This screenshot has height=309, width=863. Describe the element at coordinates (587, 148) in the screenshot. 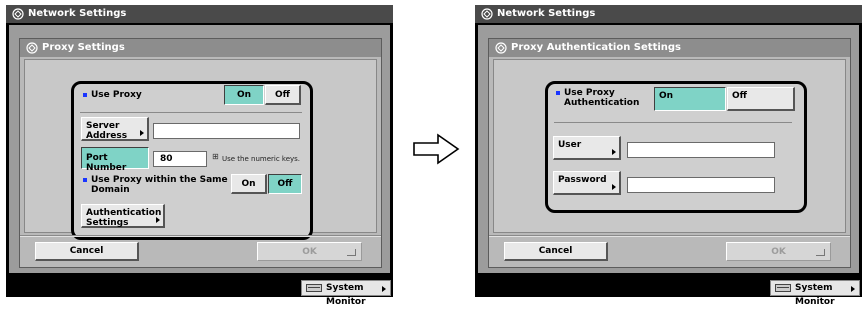

I see `user-button: User` at that location.